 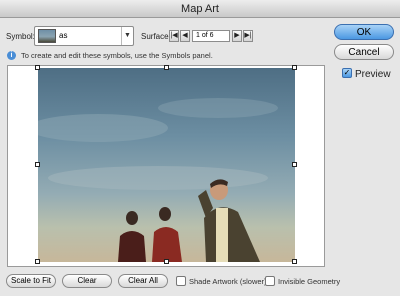 I want to click on info-icon: i, so click(x=11, y=55).